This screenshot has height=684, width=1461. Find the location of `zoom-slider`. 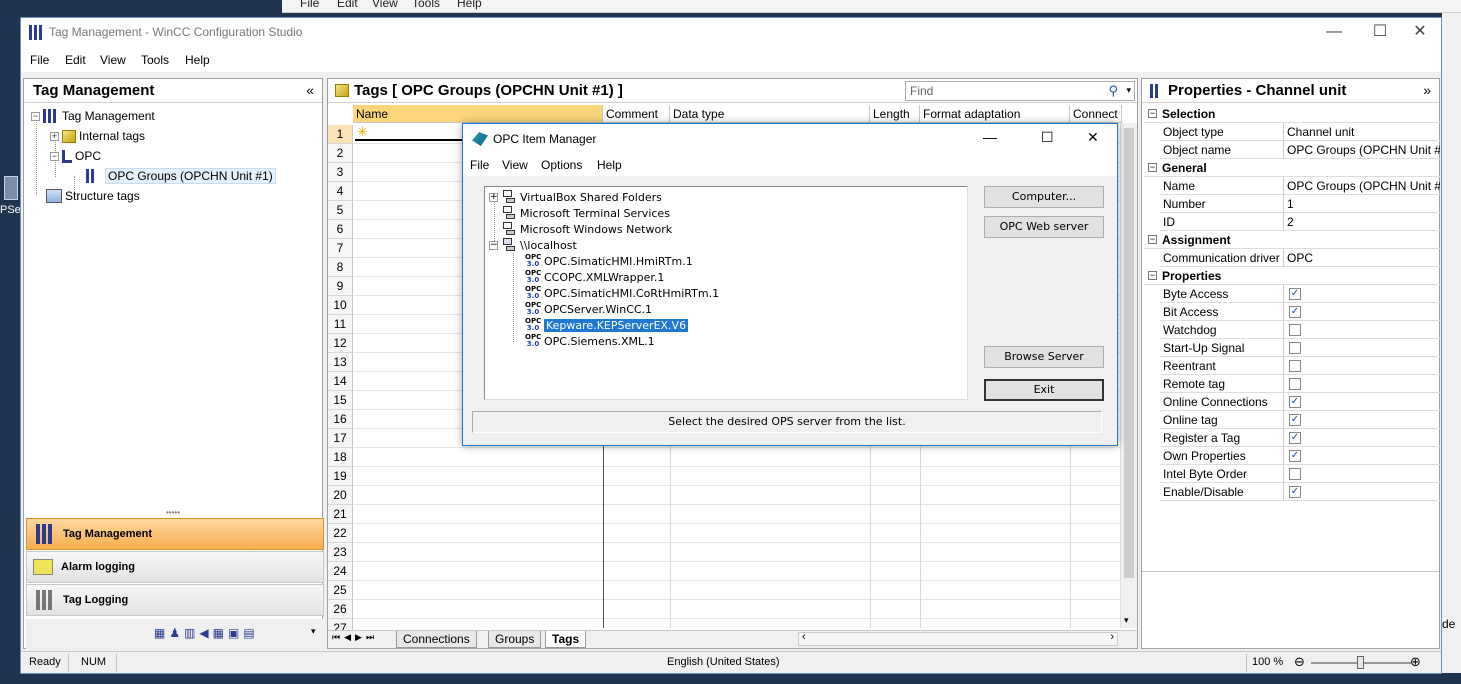

zoom-slider is located at coordinates (1361, 662).